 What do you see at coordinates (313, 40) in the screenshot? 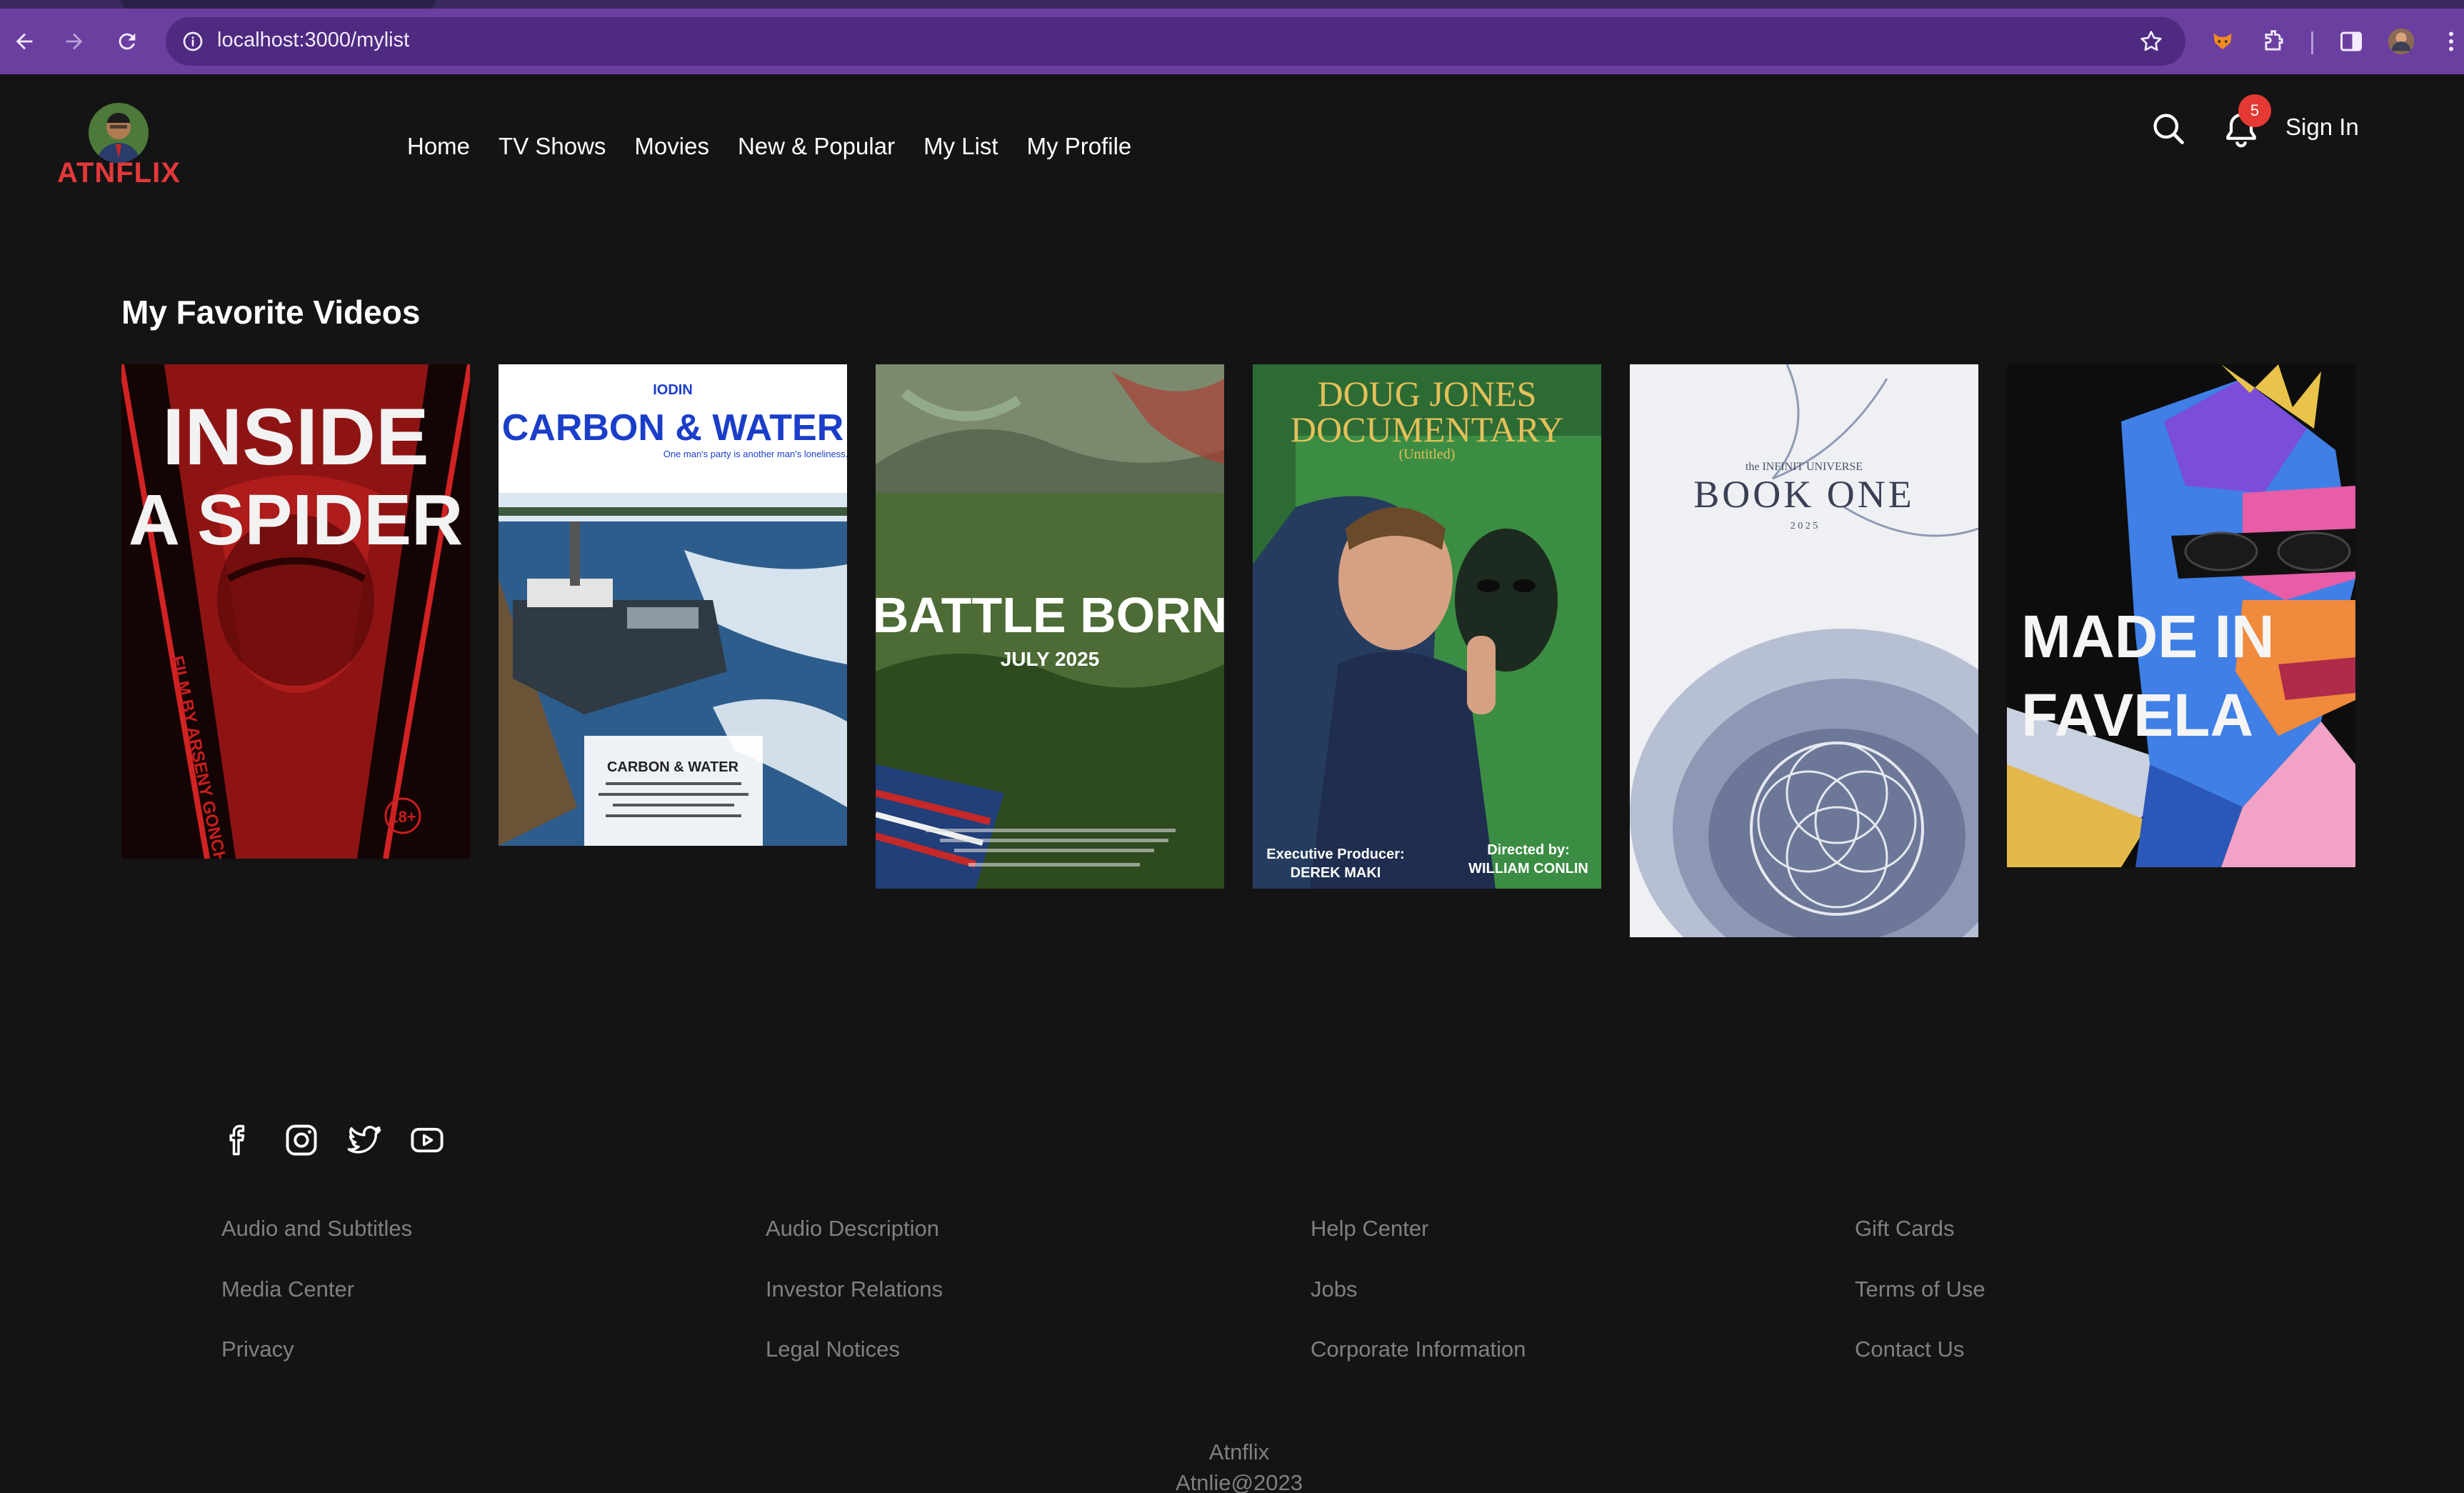
I see `url-text: localhost:3000/mylist` at bounding box center [313, 40].